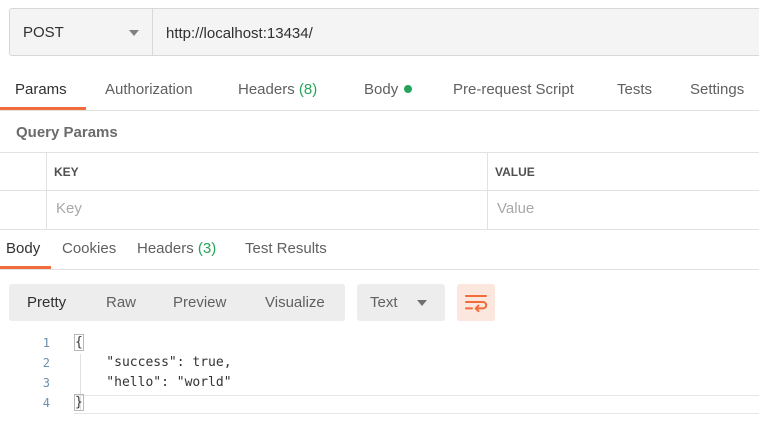  What do you see at coordinates (384, 302) in the screenshot?
I see `format-label: Text` at bounding box center [384, 302].